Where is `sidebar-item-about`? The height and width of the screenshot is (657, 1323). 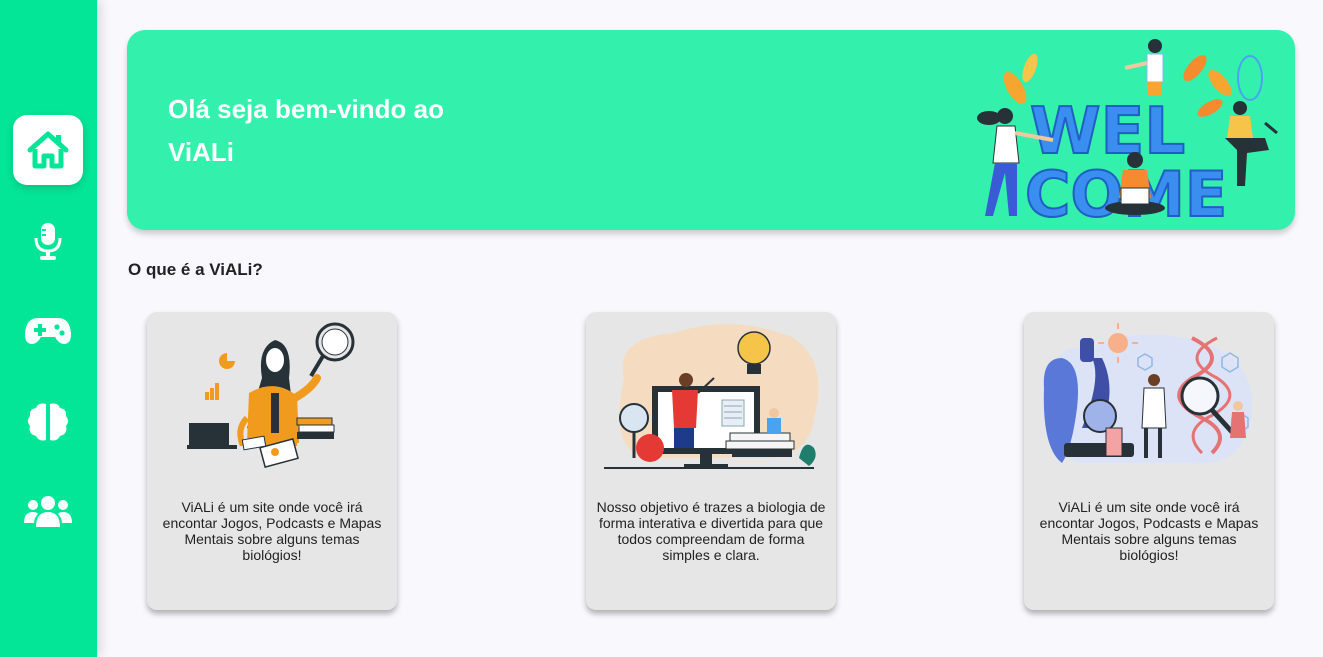
sidebar-item-about is located at coordinates (48, 511).